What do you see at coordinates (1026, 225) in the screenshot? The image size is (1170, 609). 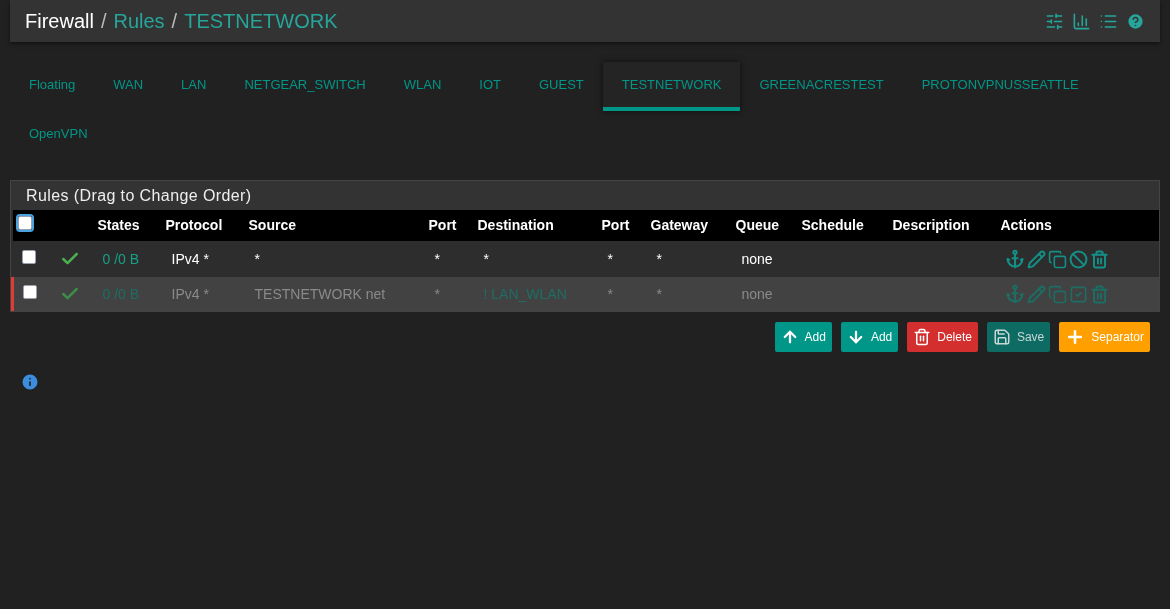 I see `column-header: Actions` at bounding box center [1026, 225].